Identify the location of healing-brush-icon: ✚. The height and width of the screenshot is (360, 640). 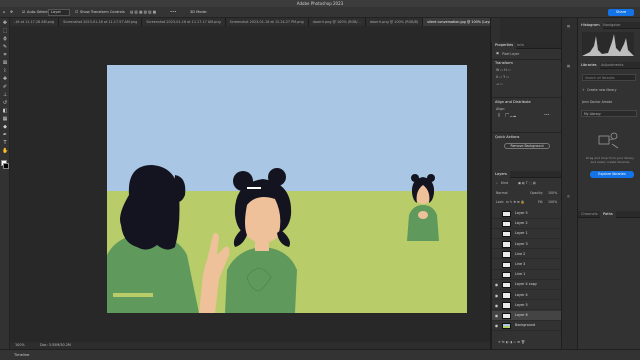
(5, 79).